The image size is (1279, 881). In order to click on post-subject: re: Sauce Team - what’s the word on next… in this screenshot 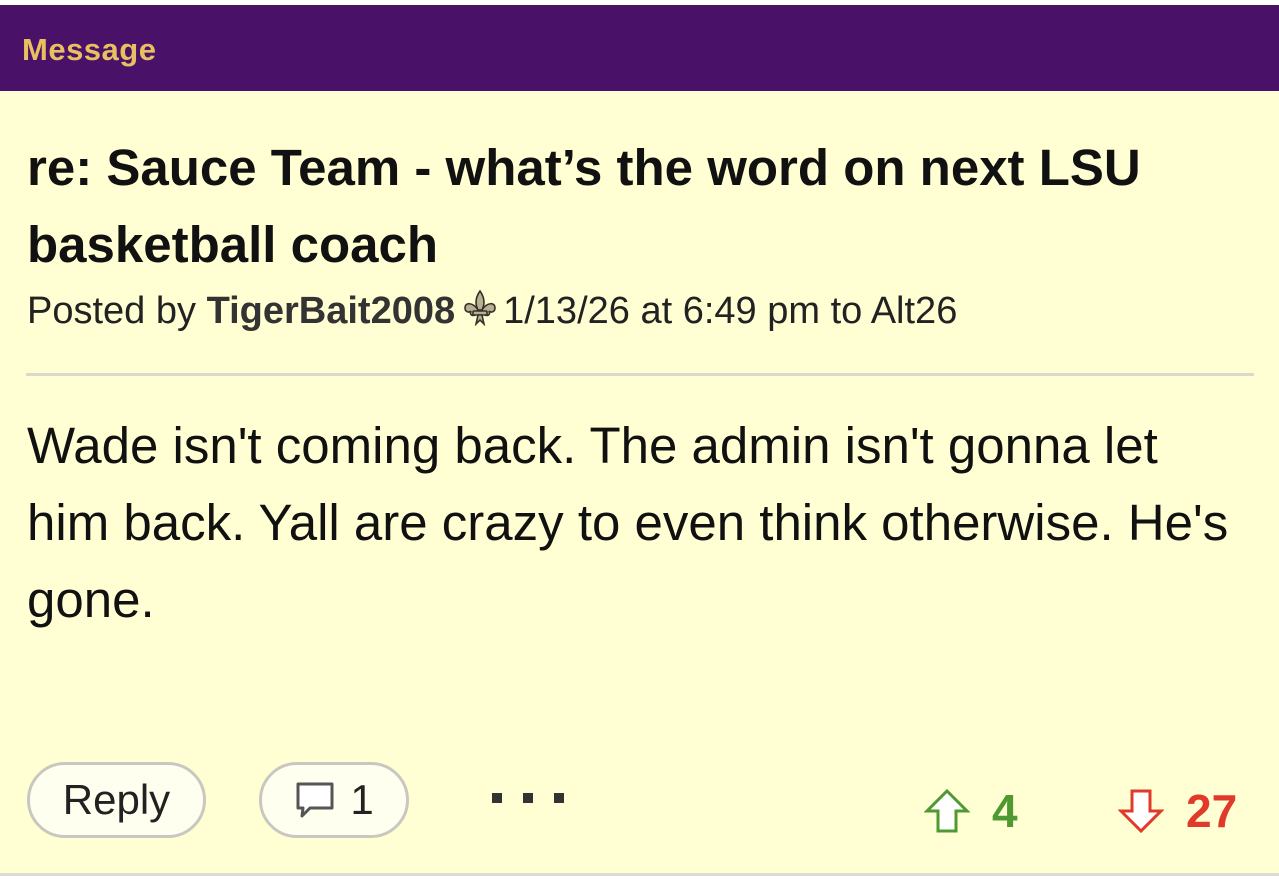, I will do `click(584, 206)`.